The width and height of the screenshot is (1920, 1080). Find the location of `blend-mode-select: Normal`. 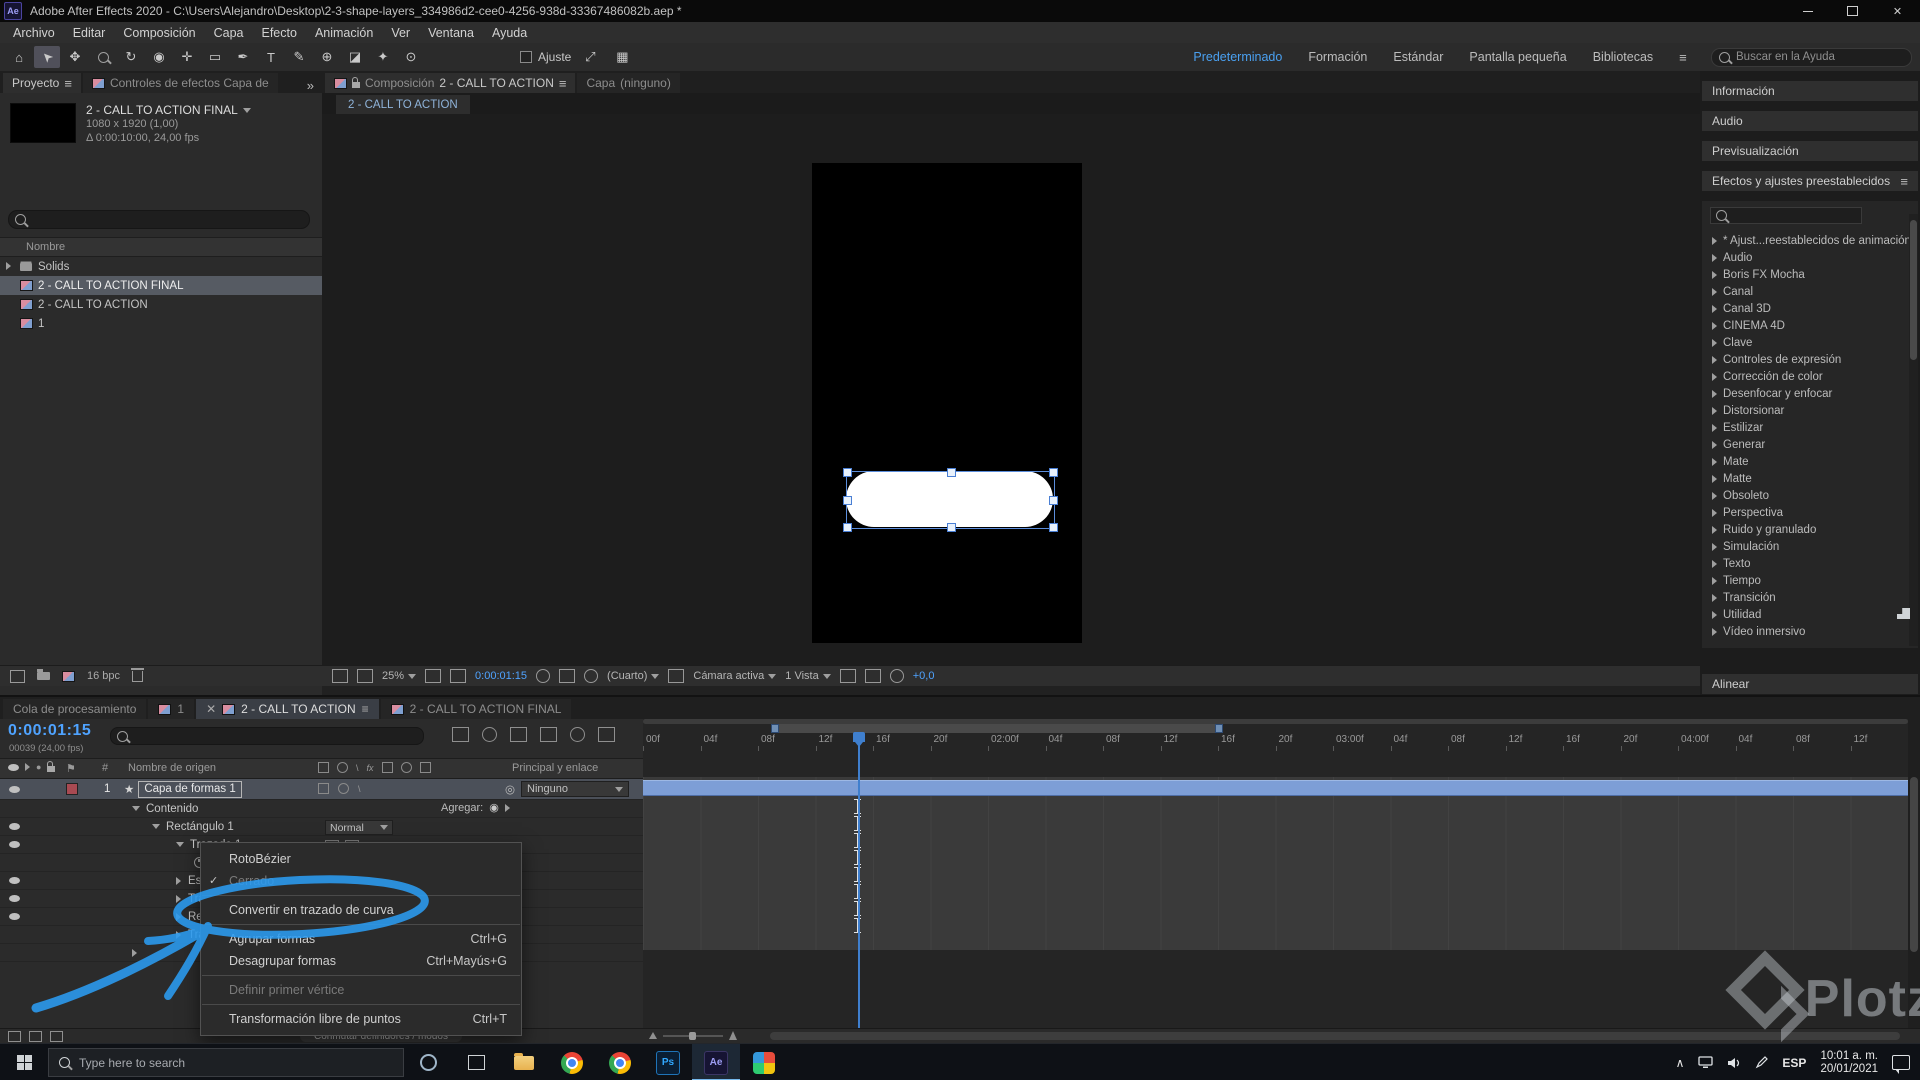

blend-mode-select: Normal is located at coordinates (359, 827).